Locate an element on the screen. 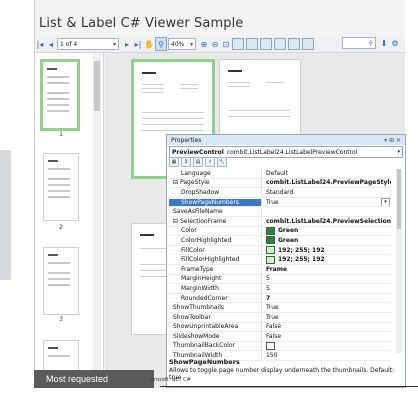 This screenshot has height=406, width=418. prev-page-button: ◂ is located at coordinates (51, 44).